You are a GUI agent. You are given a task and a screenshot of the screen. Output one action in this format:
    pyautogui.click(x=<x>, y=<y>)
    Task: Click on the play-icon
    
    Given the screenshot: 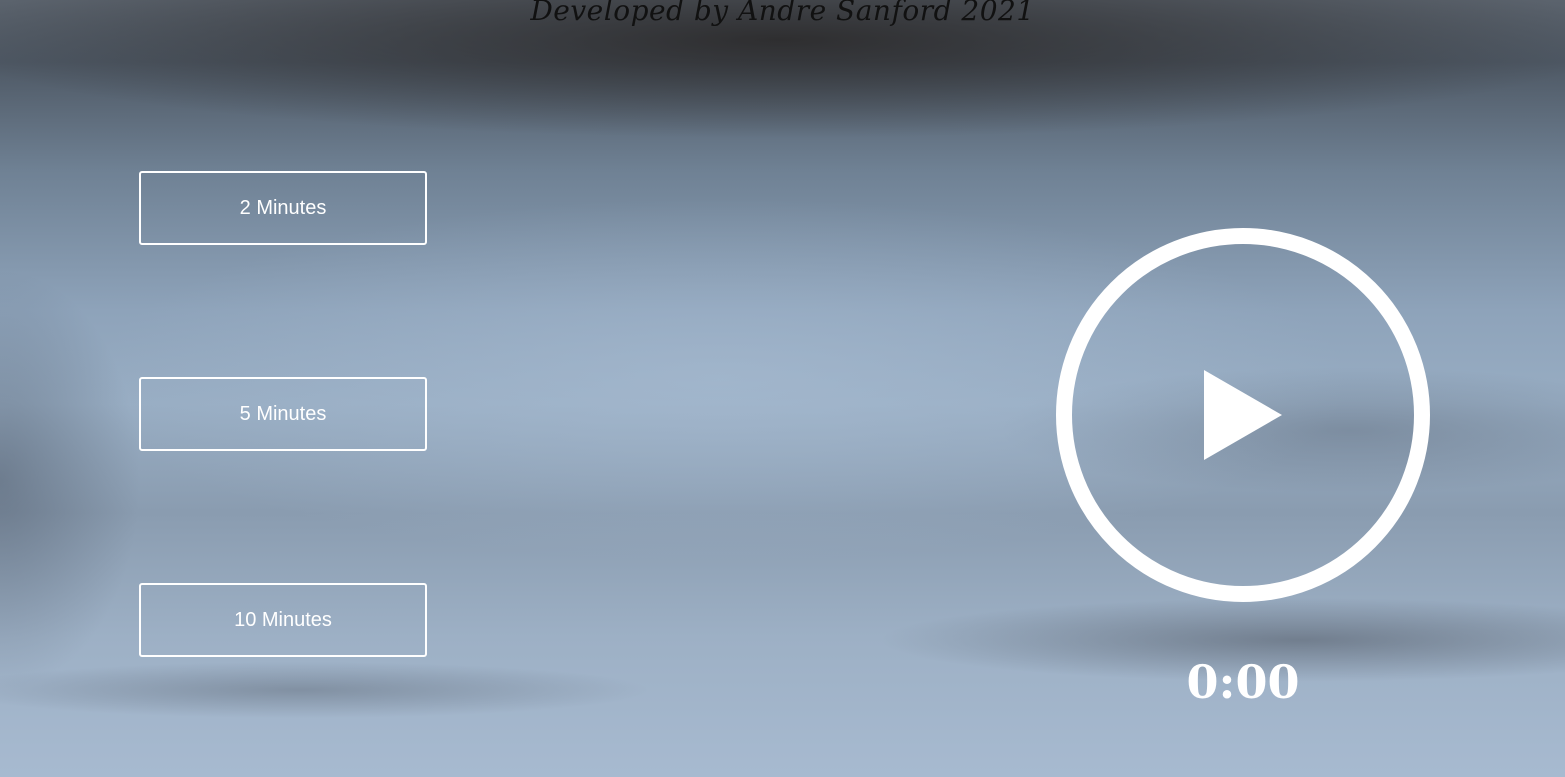 What is the action you would take?
    pyautogui.click(x=1243, y=415)
    